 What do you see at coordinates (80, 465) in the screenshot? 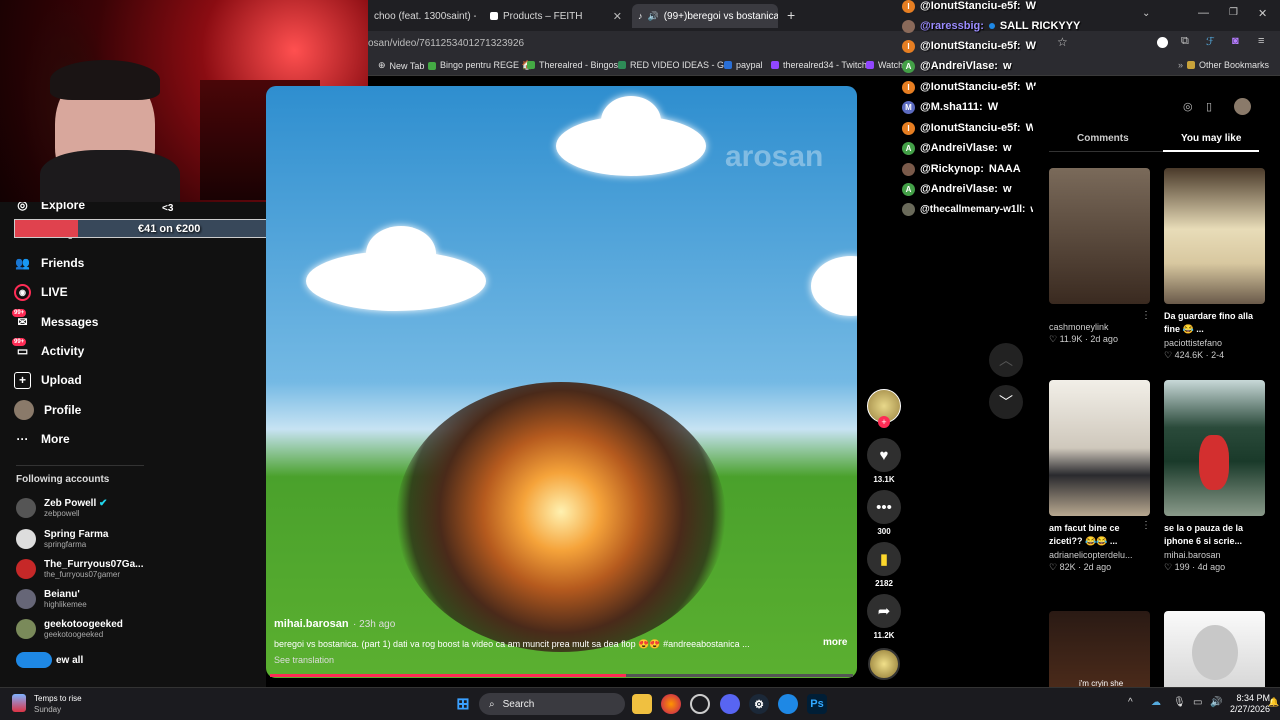
I see `divider` at bounding box center [80, 465].